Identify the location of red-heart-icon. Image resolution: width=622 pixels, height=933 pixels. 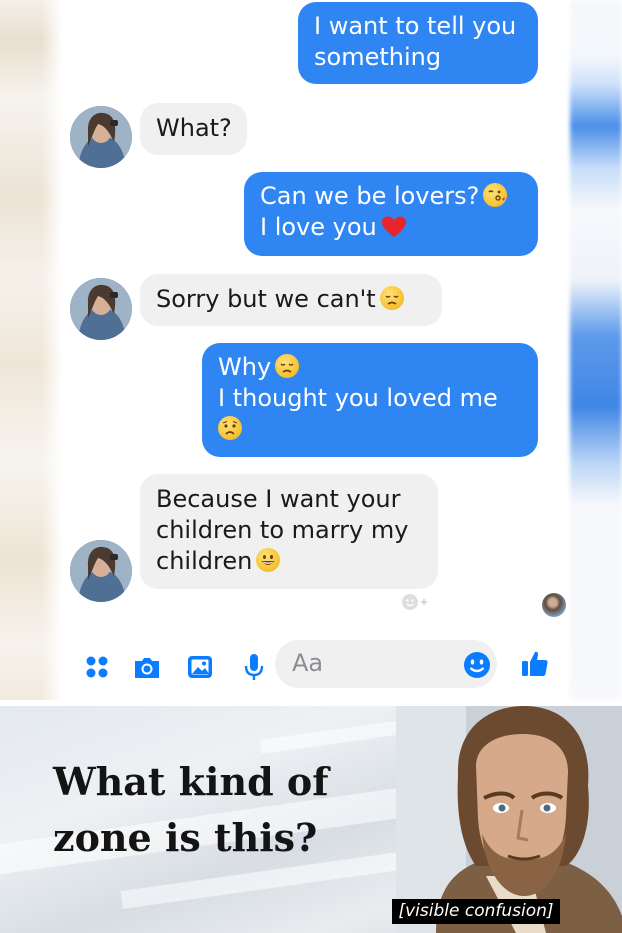
(393, 226).